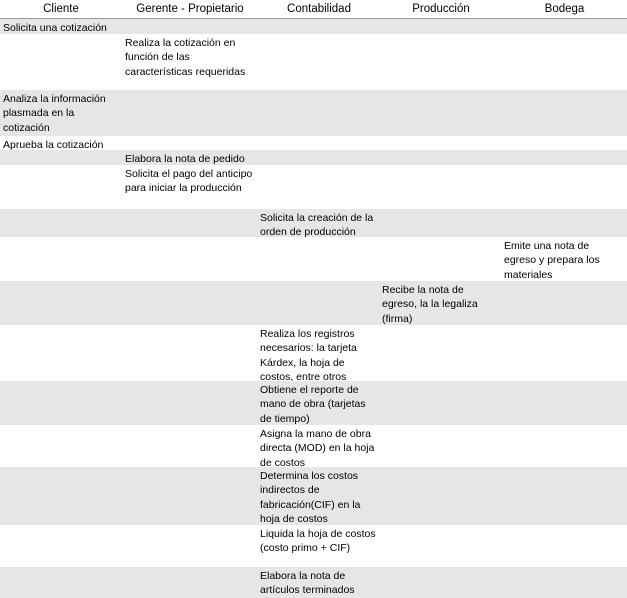 The height and width of the screenshot is (598, 627). I want to click on table-row: Elabora la nota de artículos terminados, so click(313, 582).